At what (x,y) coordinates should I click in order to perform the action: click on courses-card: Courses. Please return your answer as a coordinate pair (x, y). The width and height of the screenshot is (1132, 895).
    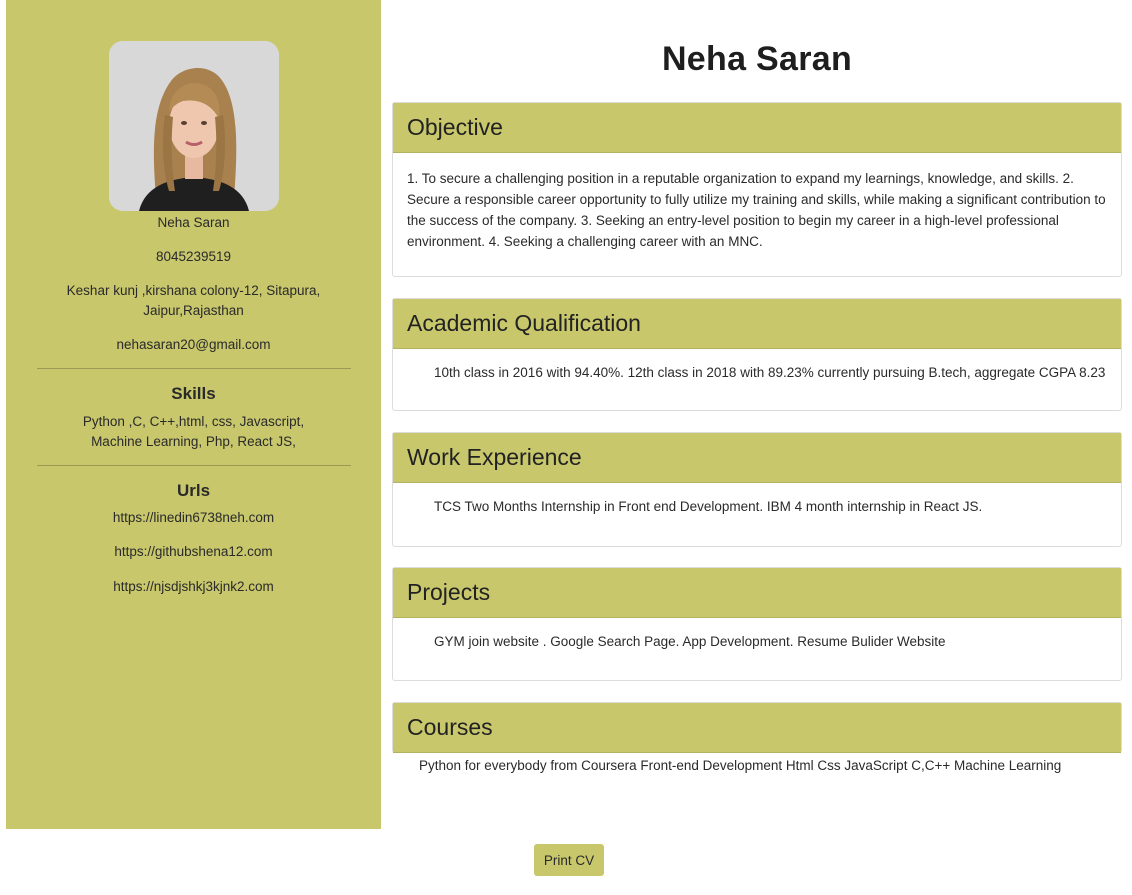
    Looking at the image, I should click on (757, 727).